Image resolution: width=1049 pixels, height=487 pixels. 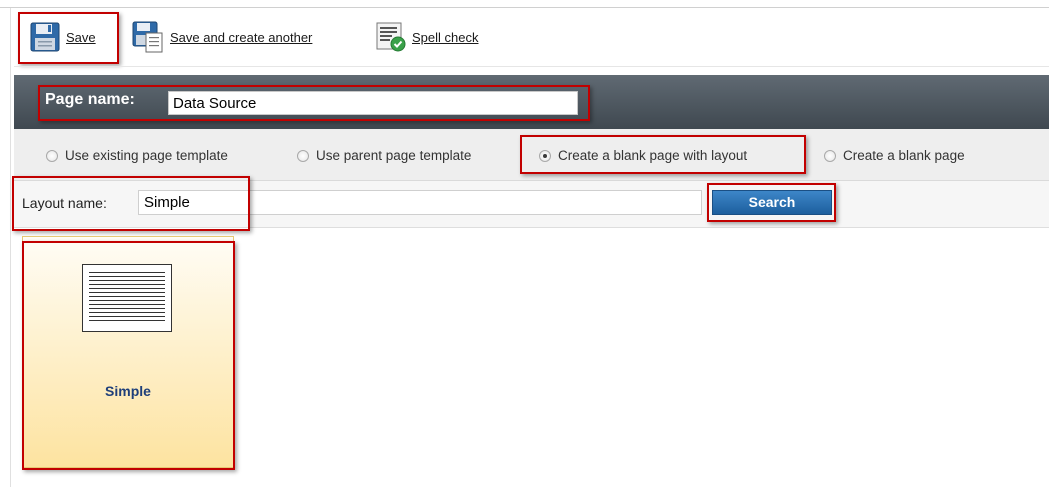 I want to click on save-highlight, so click(x=68, y=38).